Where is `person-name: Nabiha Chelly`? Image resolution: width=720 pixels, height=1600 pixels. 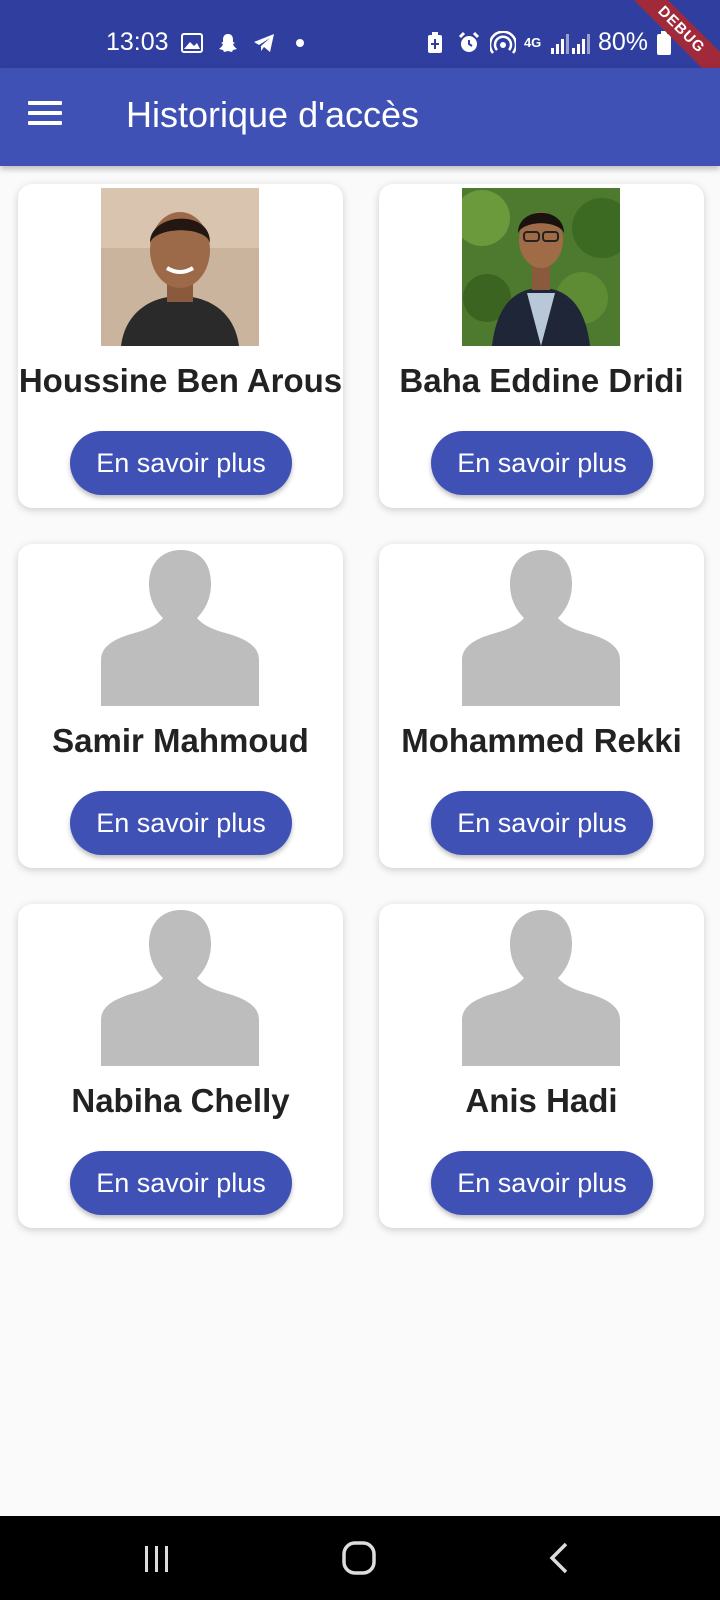
person-name: Nabiha Chelly is located at coordinates (180, 1100).